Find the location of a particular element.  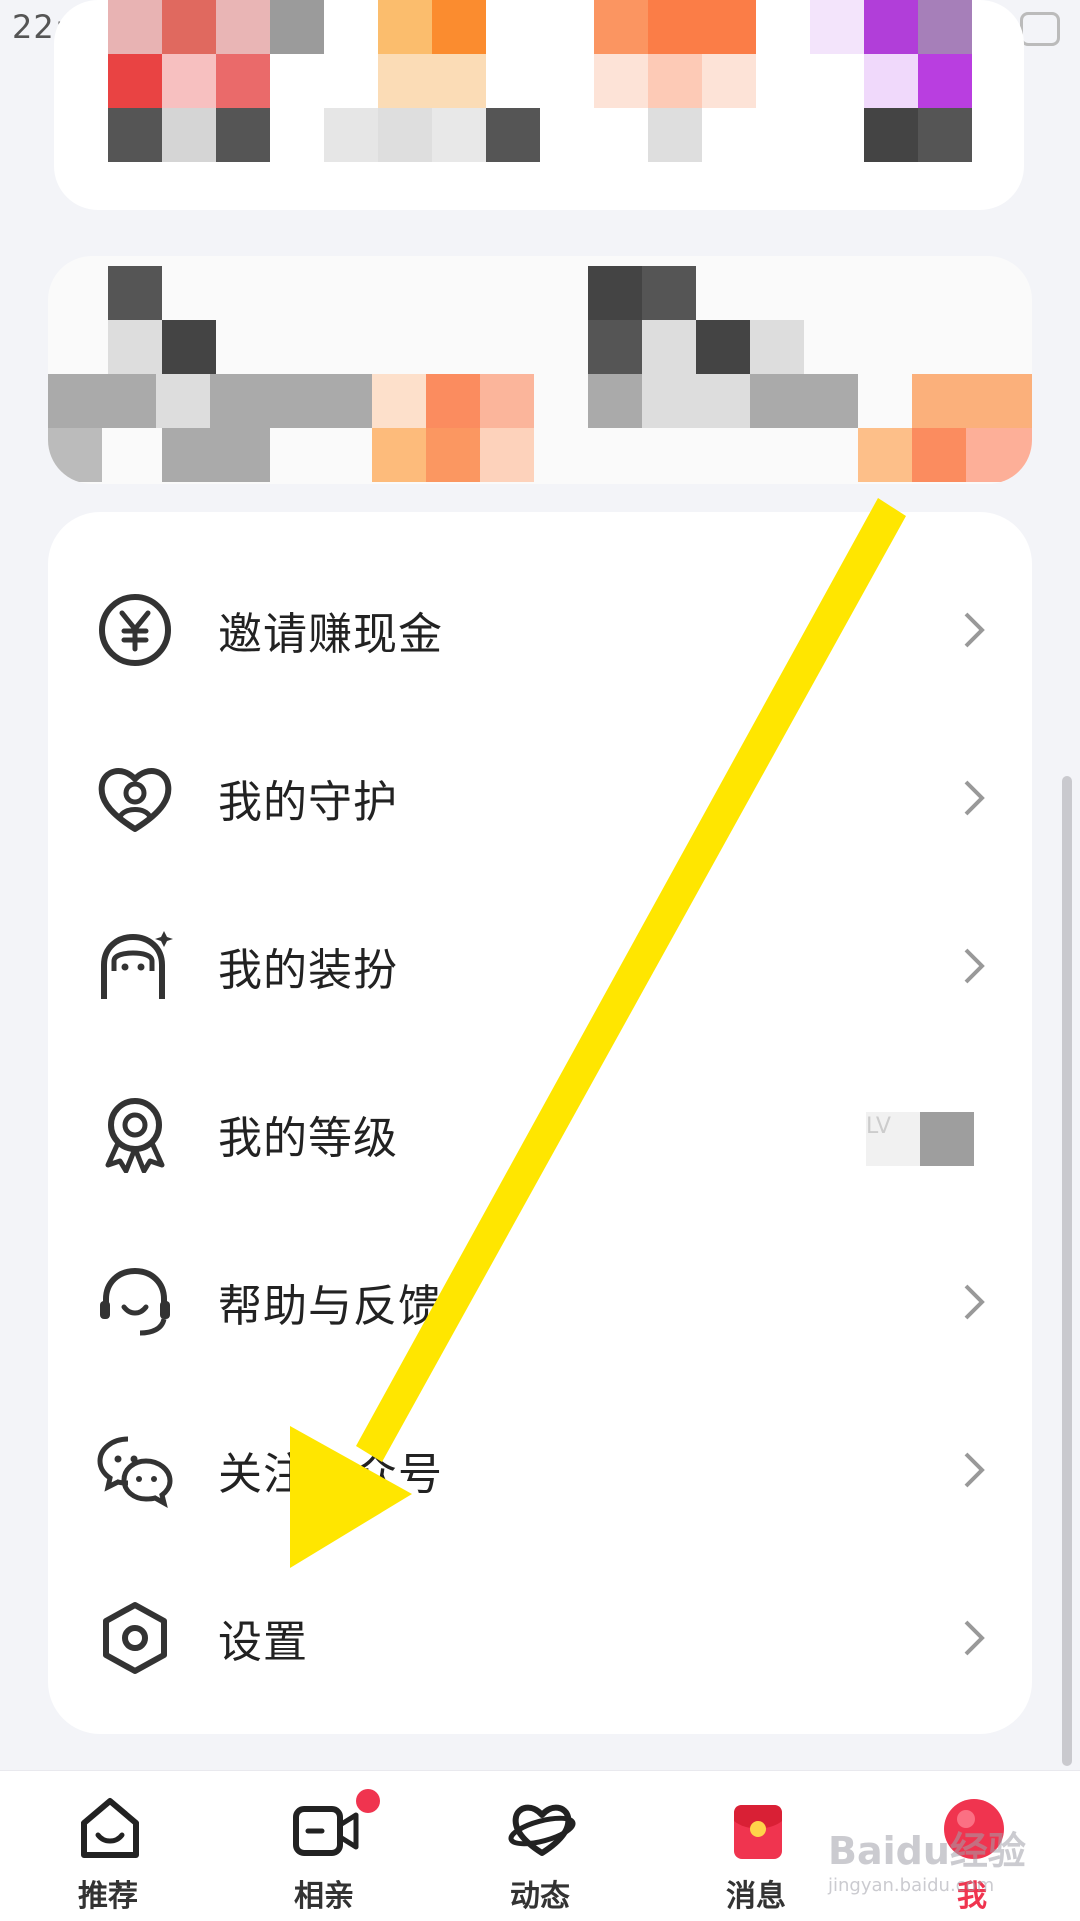

tab-matchmaking: 相亲 is located at coordinates (324, 1846).